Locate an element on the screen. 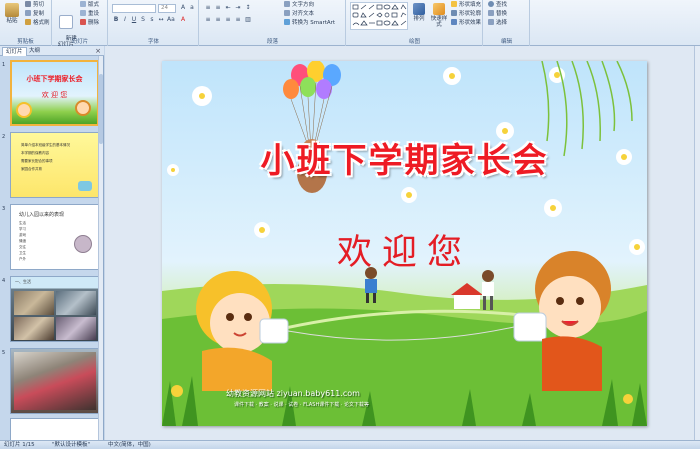 The width and height of the screenshot is (700, 449). arrange-icon is located at coordinates (419, 9).